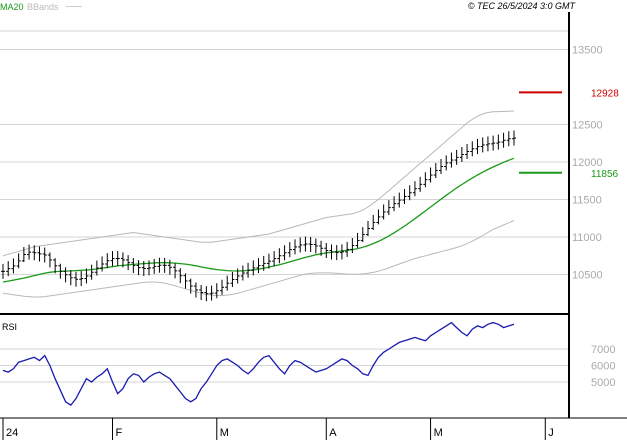  What do you see at coordinates (603, 383) in the screenshot?
I see `rsi-tick-label: 5000` at bounding box center [603, 383].